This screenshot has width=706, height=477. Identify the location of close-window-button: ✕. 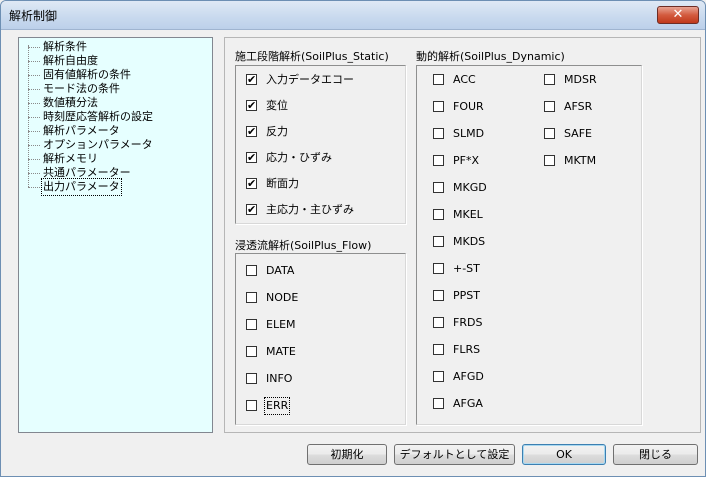
(678, 15).